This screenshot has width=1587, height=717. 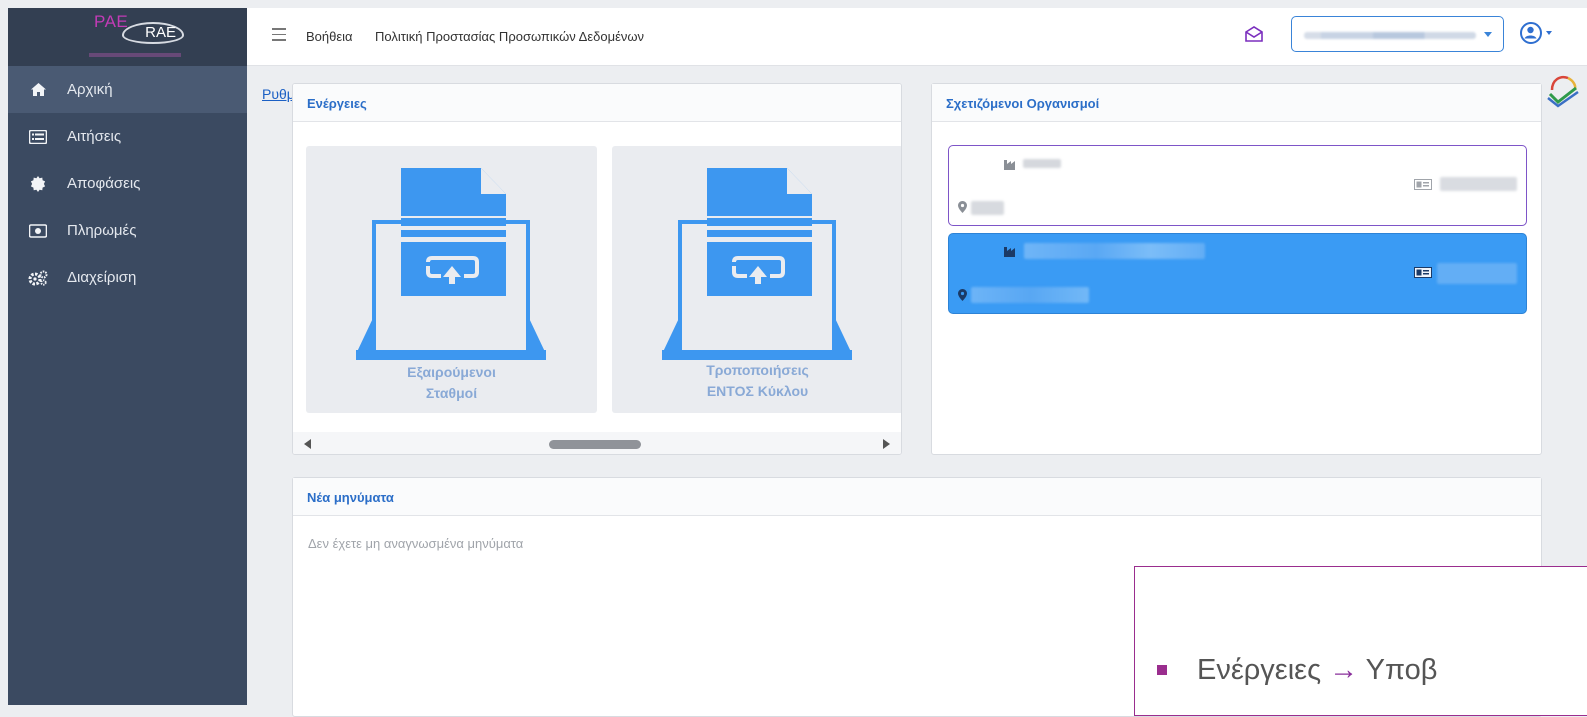 What do you see at coordinates (127, 89) in the screenshot?
I see `sidebar-item-home: Αρχική` at bounding box center [127, 89].